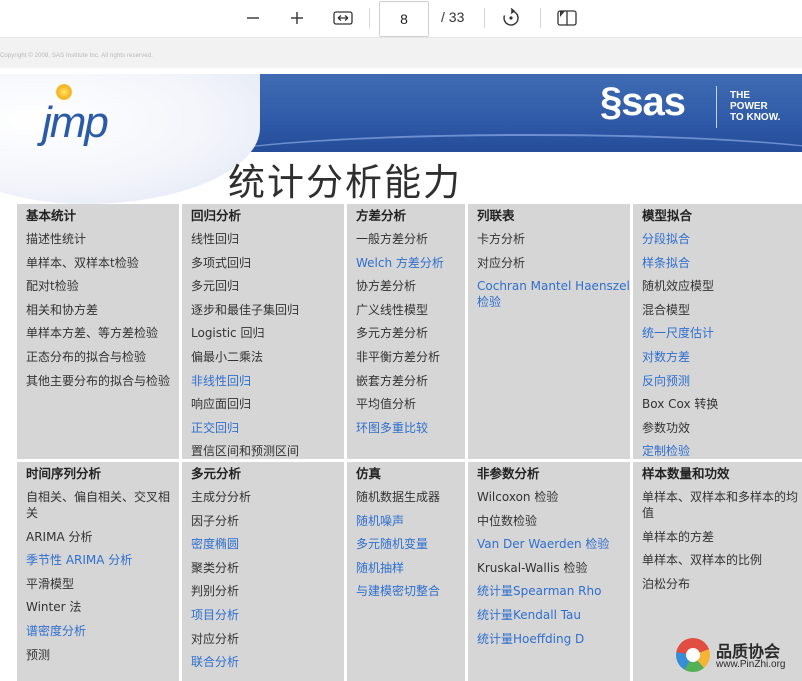 This screenshot has width=802, height=681. Describe the element at coordinates (215, 520) in the screenshot. I see `feature-item: 因子分析` at that location.